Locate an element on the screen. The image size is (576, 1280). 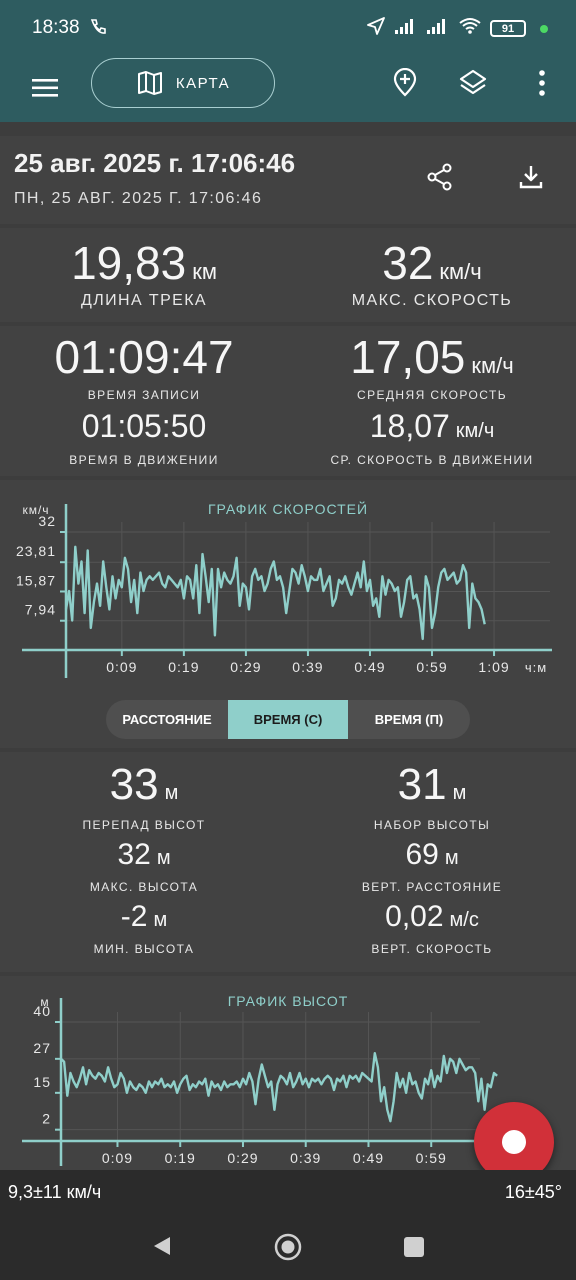
x-axis-unit: ч:м is located at coordinates (536, 667).